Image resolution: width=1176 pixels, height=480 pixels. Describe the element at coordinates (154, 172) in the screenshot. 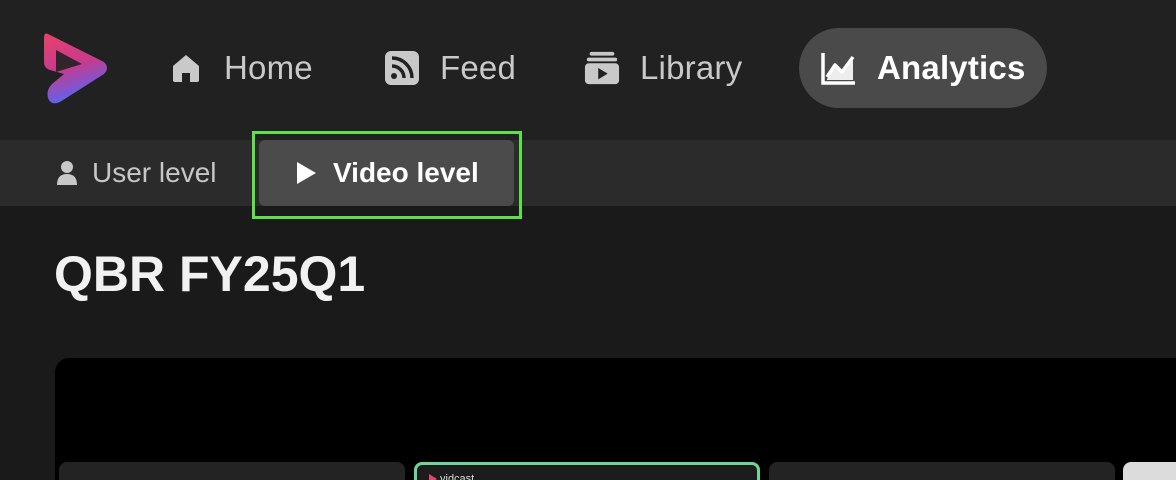

I see `tab-label: User level` at that location.